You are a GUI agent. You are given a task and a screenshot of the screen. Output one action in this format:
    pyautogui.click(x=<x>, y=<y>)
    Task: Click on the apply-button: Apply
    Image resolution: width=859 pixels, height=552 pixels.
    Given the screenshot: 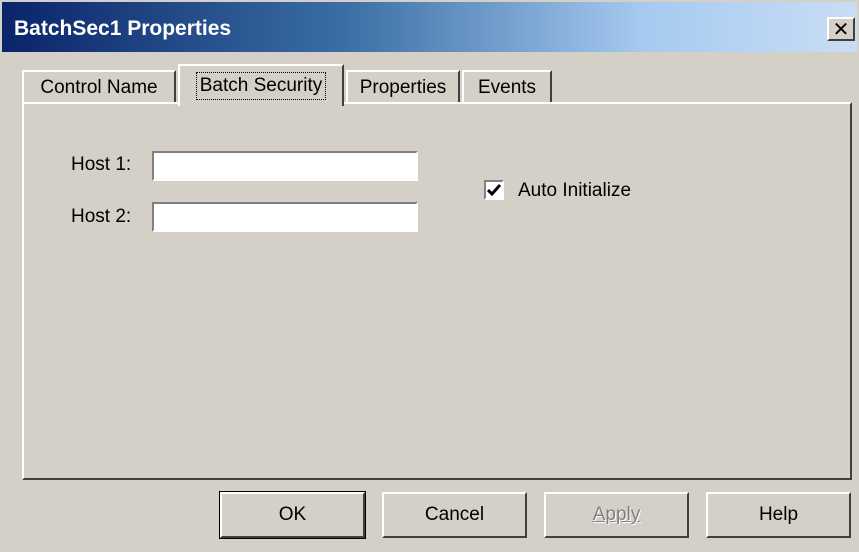 What is the action you would take?
    pyautogui.click(x=616, y=515)
    